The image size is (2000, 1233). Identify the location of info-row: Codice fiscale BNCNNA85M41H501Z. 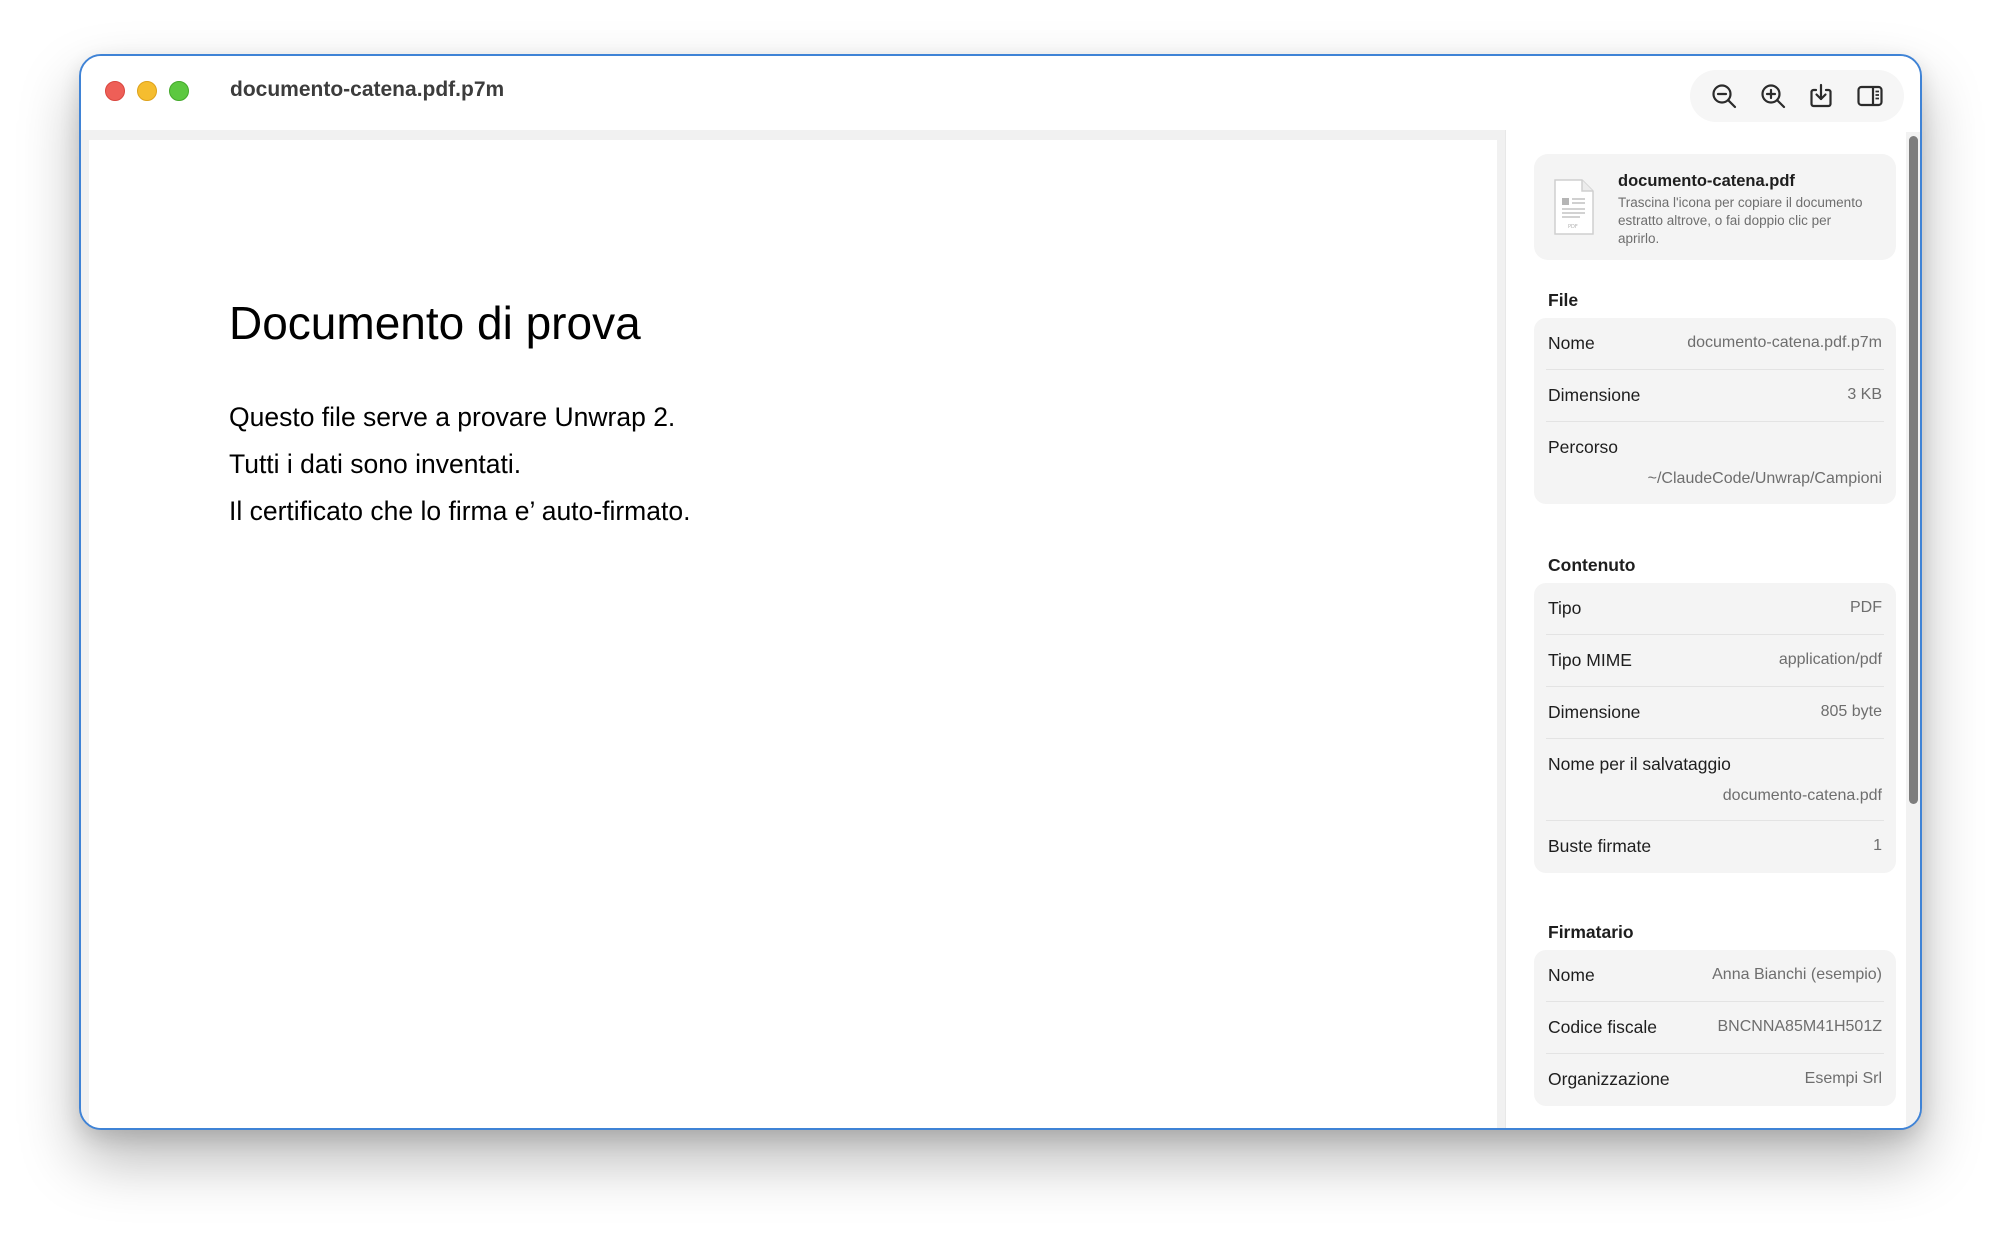
(1715, 1028).